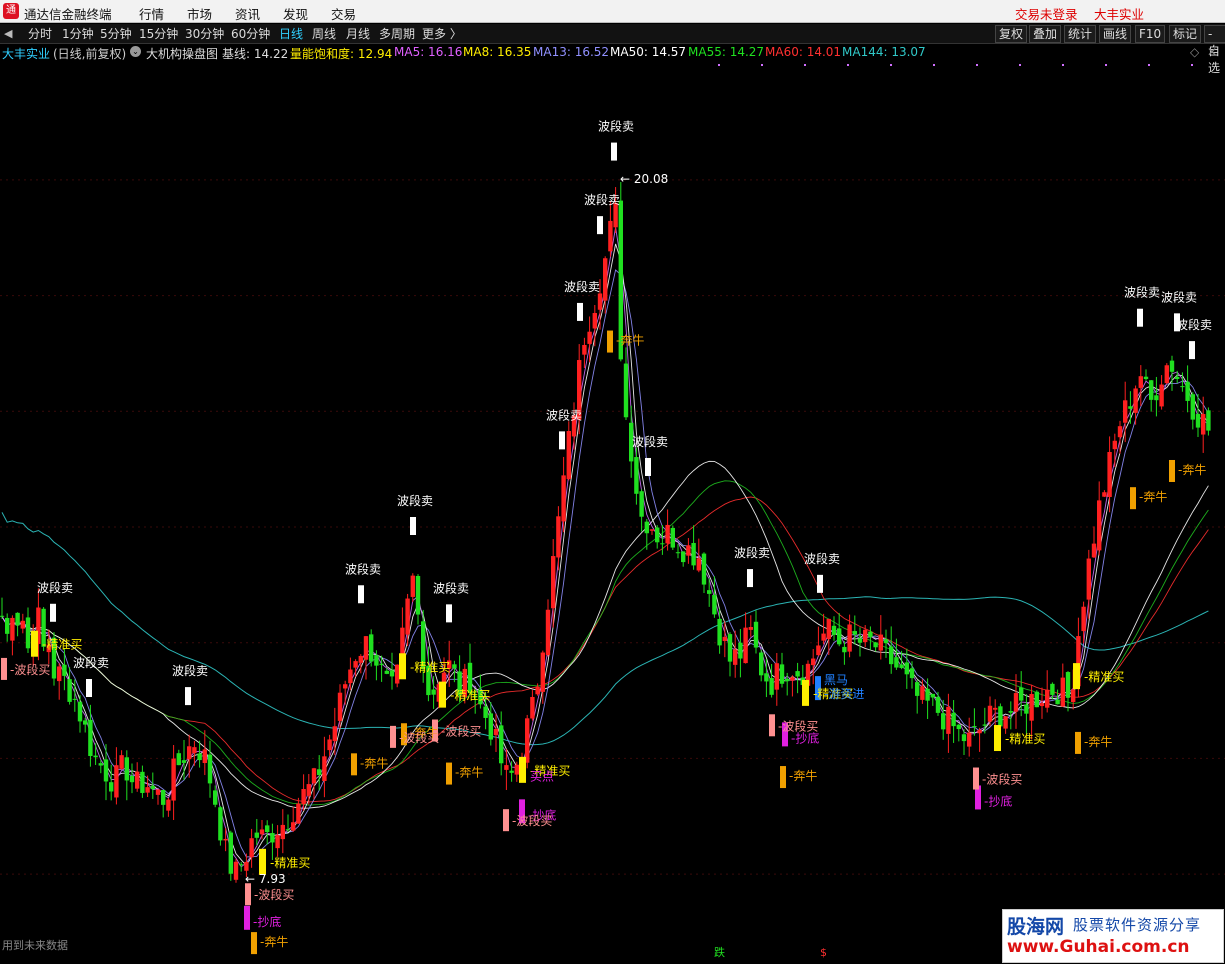 The height and width of the screenshot is (964, 1225). I want to click on stock-name-title: 大丰实业, so click(1119, 14).